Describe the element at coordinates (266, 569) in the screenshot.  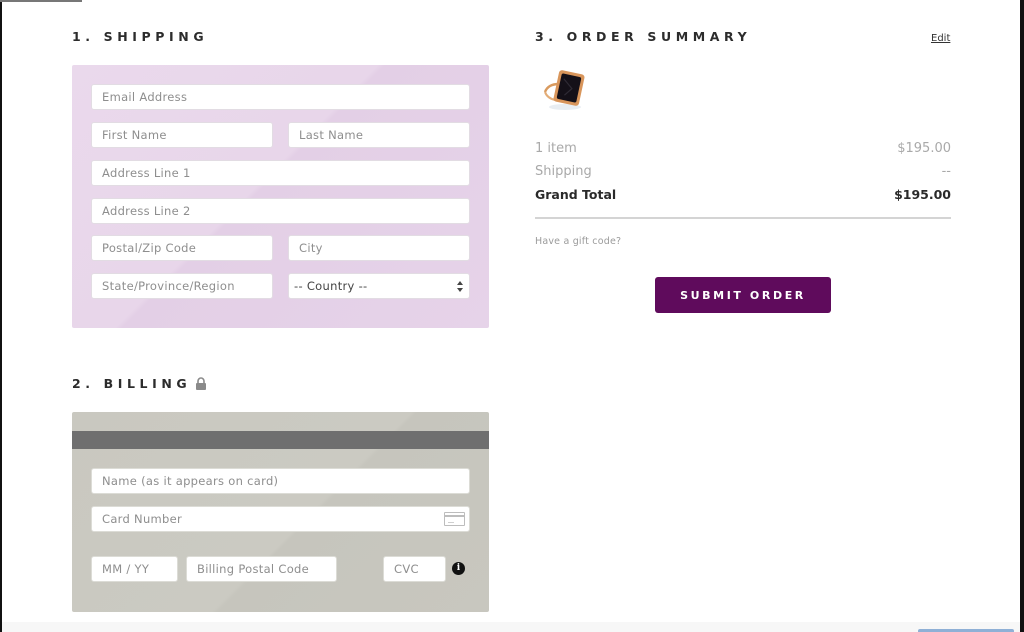
I see `billing-postal-input` at that location.